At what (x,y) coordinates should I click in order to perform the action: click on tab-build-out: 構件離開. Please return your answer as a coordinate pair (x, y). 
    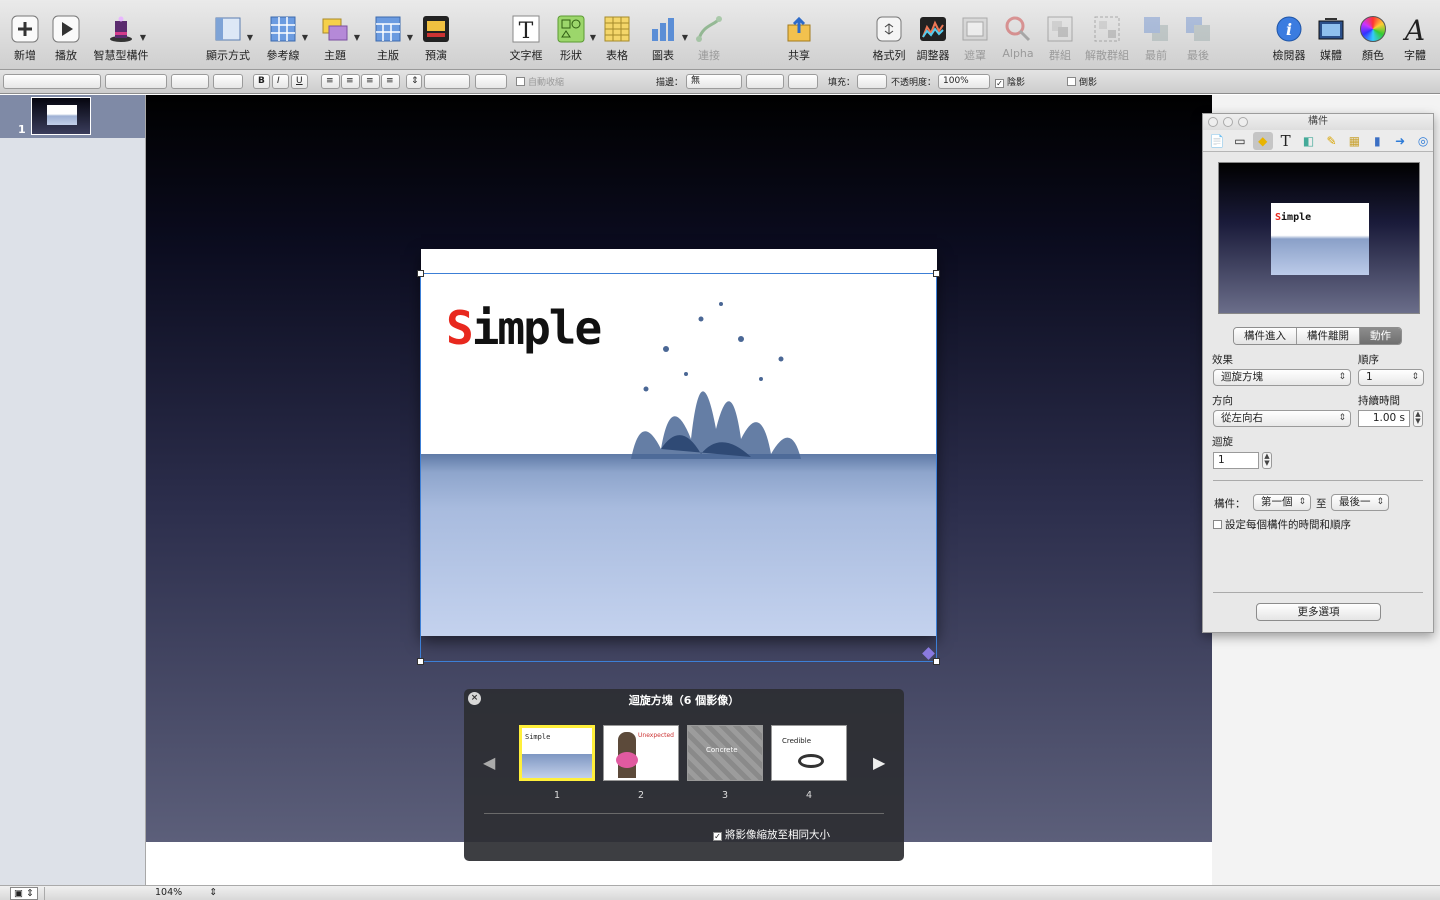
    Looking at the image, I should click on (1328, 336).